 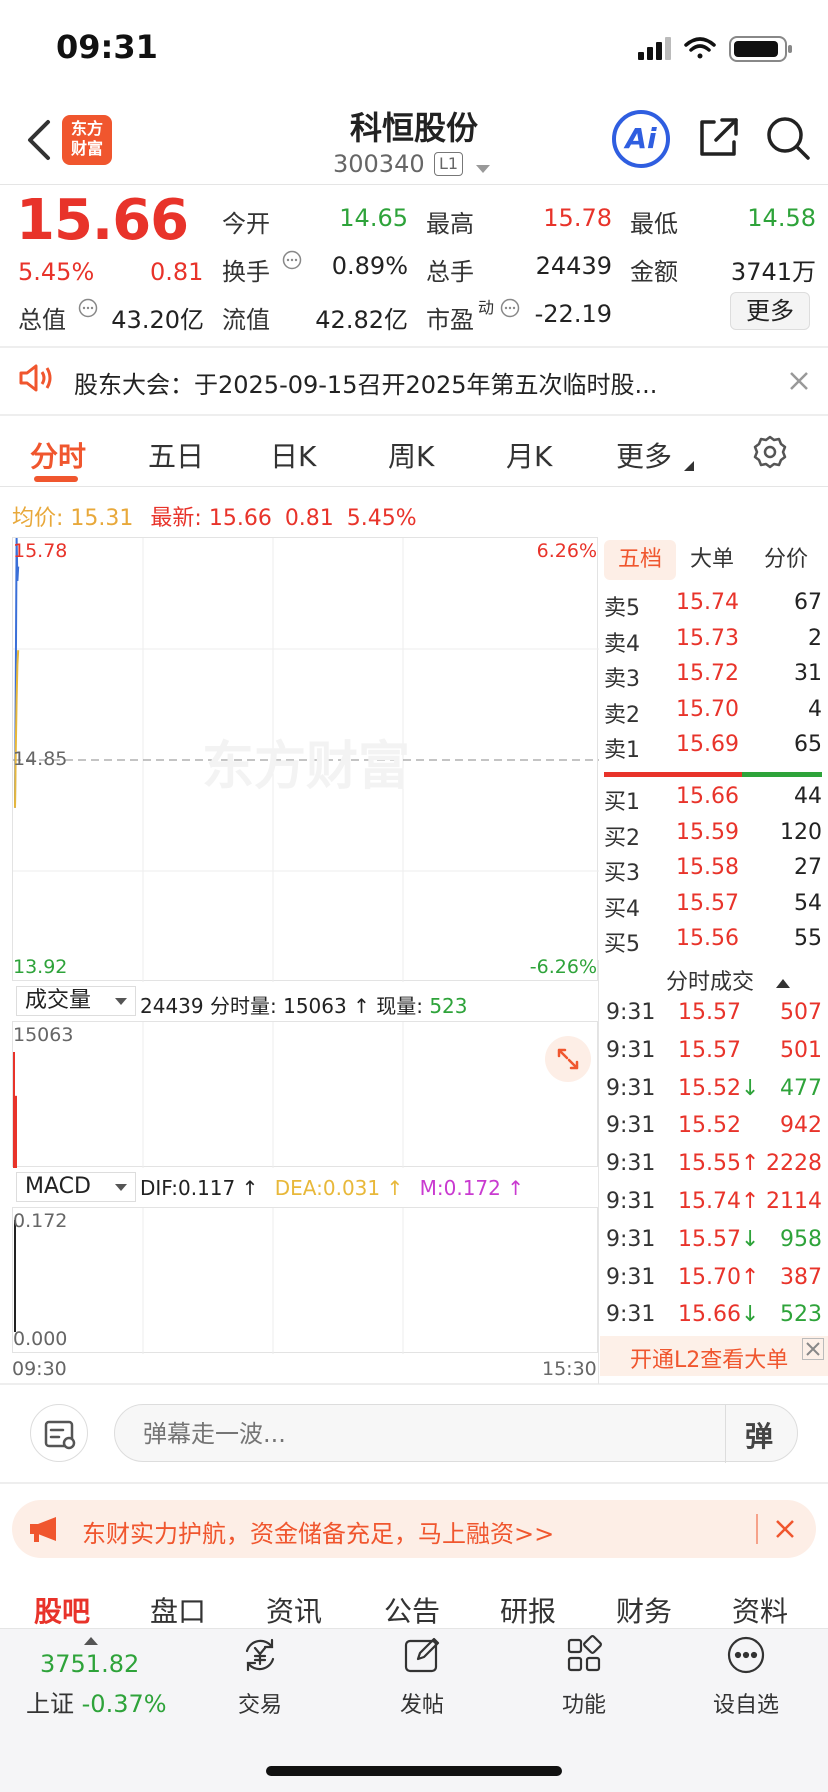 What do you see at coordinates (773, 272) in the screenshot?
I see `amount-value: 3741万` at bounding box center [773, 272].